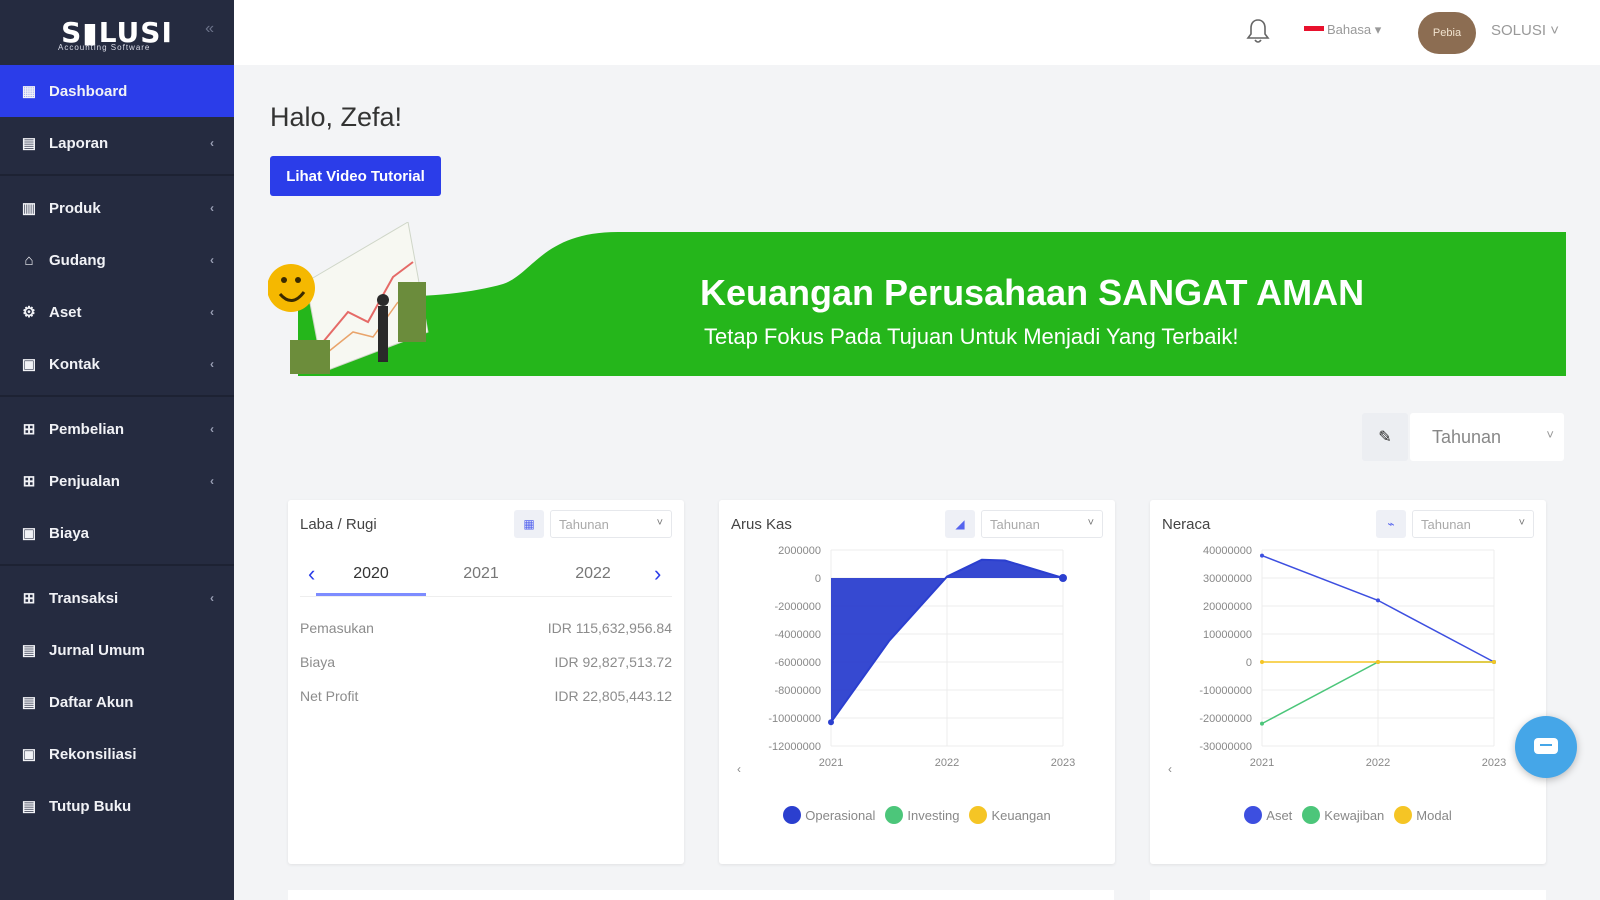  I want to click on sidebar-item-rekonsiliasi: ▣ Rekonsiliasi, so click(117, 754).